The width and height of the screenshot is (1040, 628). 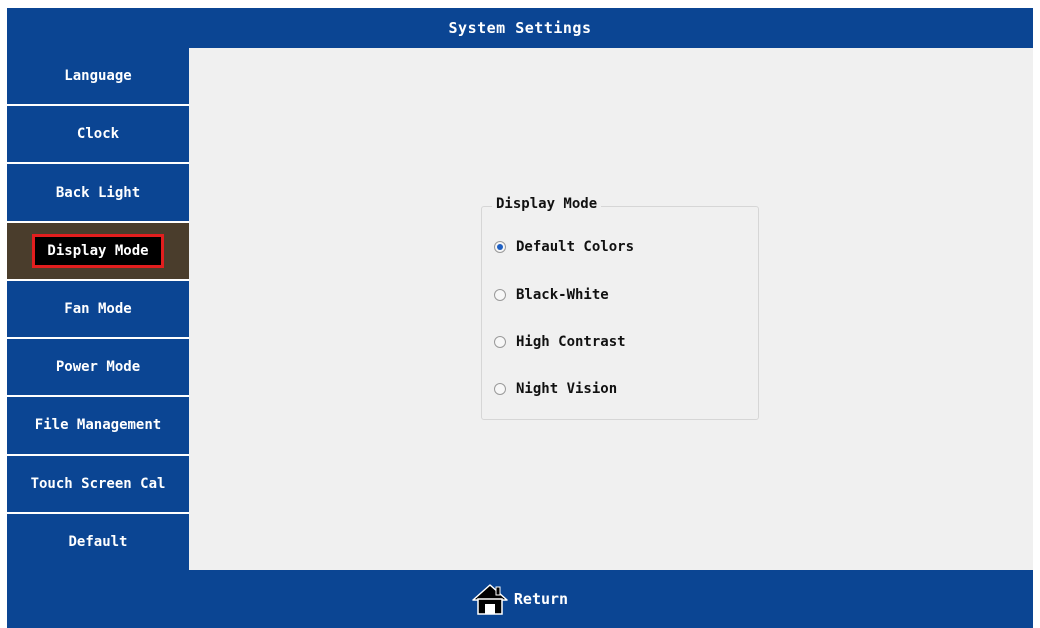 I want to click on return-button: Return, so click(x=520, y=599).